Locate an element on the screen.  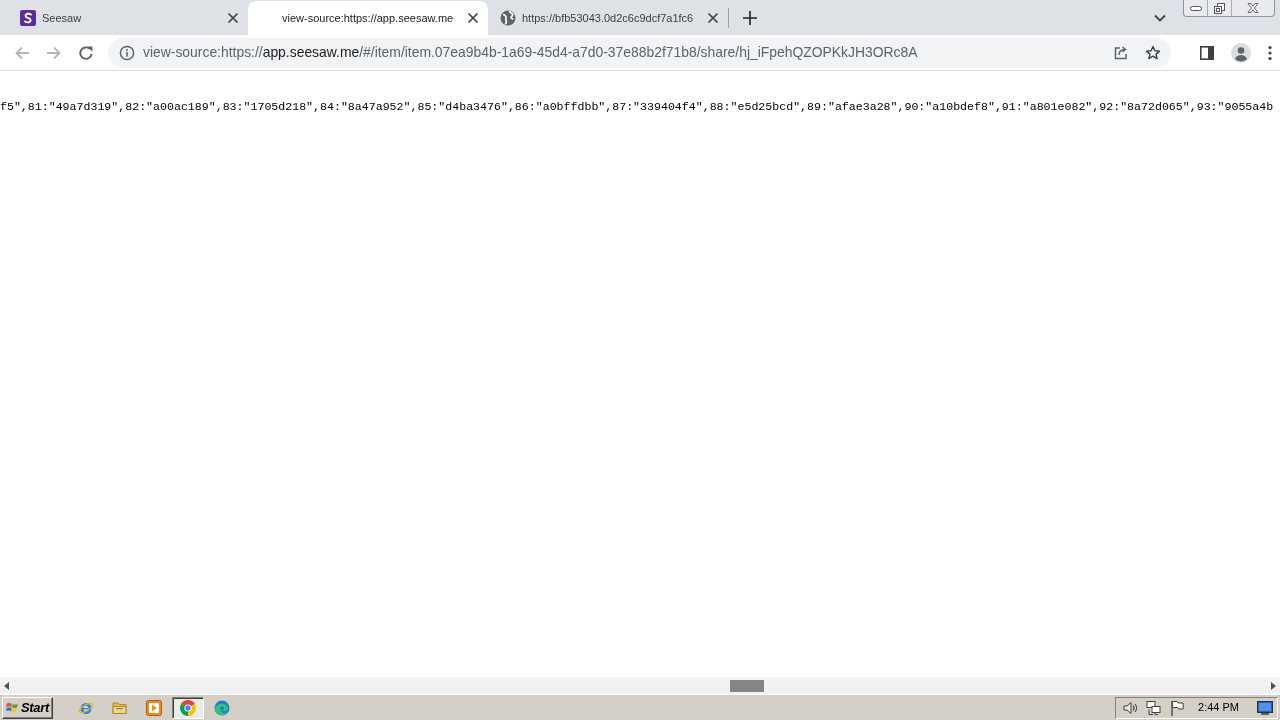
restore-icon is located at coordinates (1219, 8).